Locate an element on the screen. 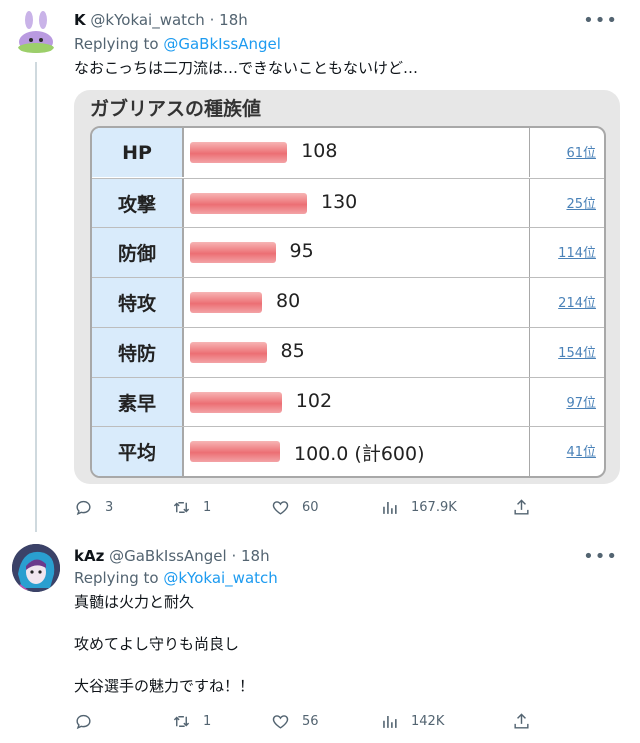 This screenshot has width=640, height=743. stat-label: 防御 is located at coordinates (138, 253).